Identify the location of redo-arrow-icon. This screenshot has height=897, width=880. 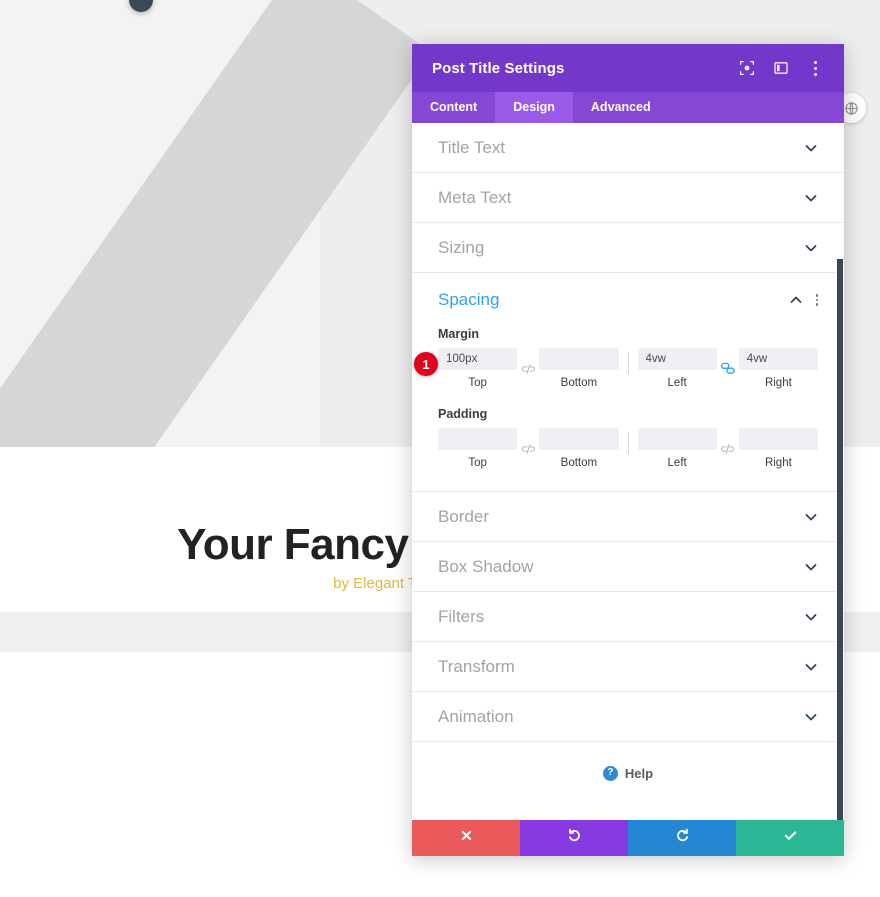
(682, 838).